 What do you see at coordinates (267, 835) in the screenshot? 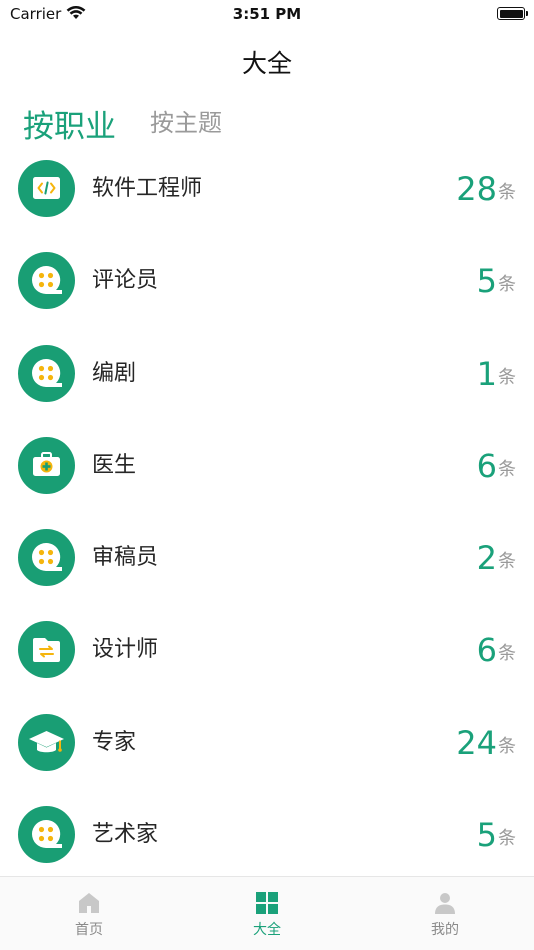
I see `list-item: 艺术家 5 条` at bounding box center [267, 835].